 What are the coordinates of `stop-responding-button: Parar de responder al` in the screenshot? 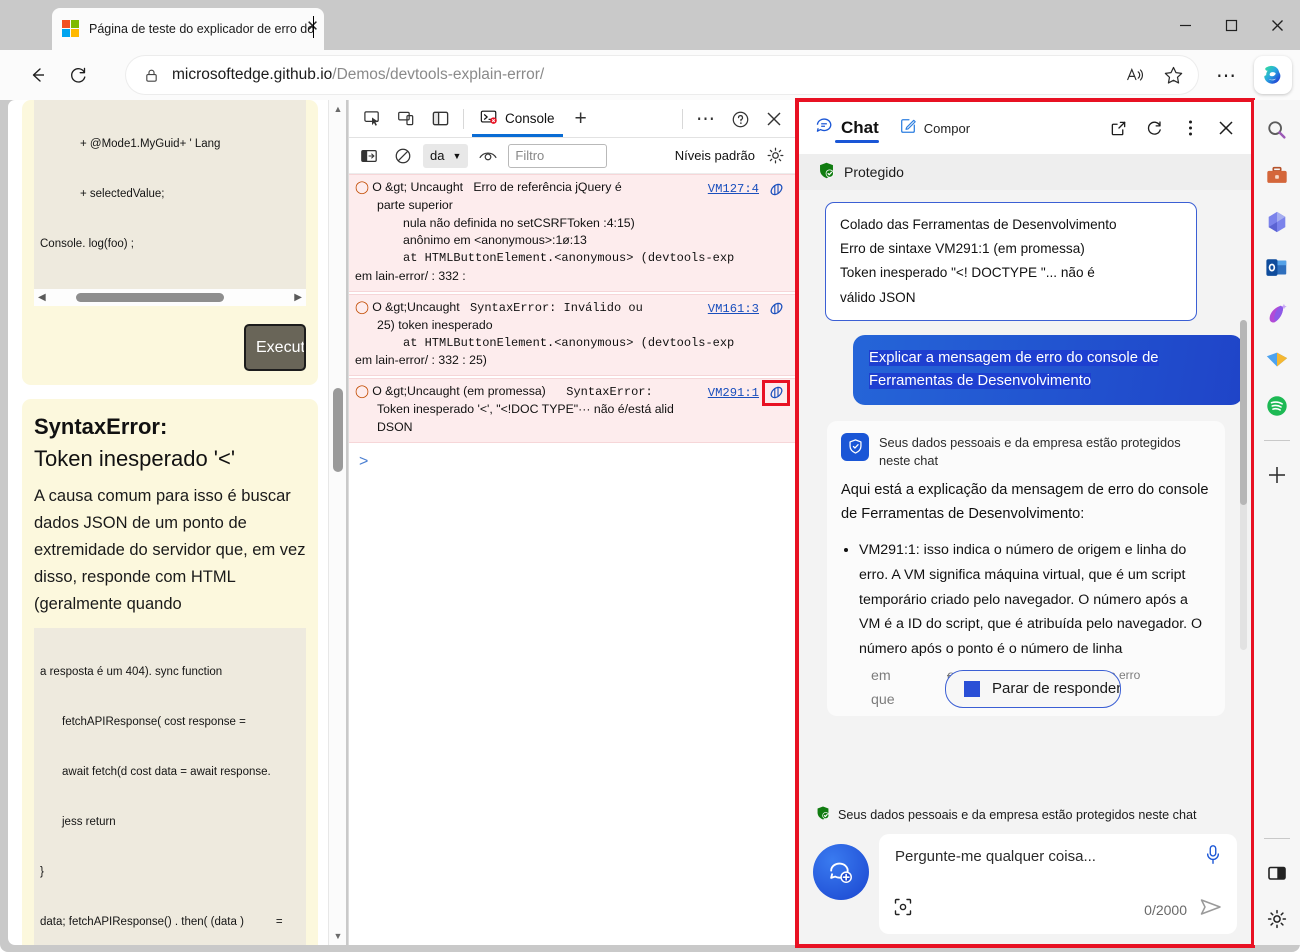 It's located at (1033, 688).